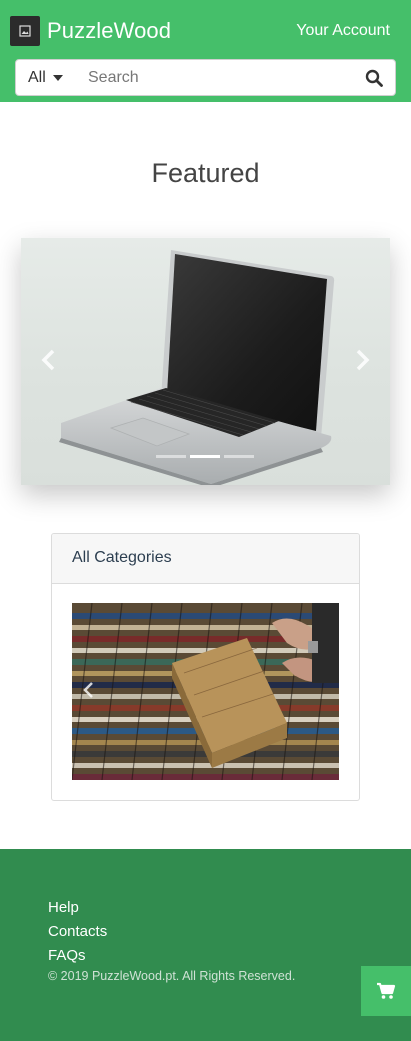  What do you see at coordinates (205, 51) in the screenshot?
I see `top-navbar: PuzzleWood Your Account All` at bounding box center [205, 51].